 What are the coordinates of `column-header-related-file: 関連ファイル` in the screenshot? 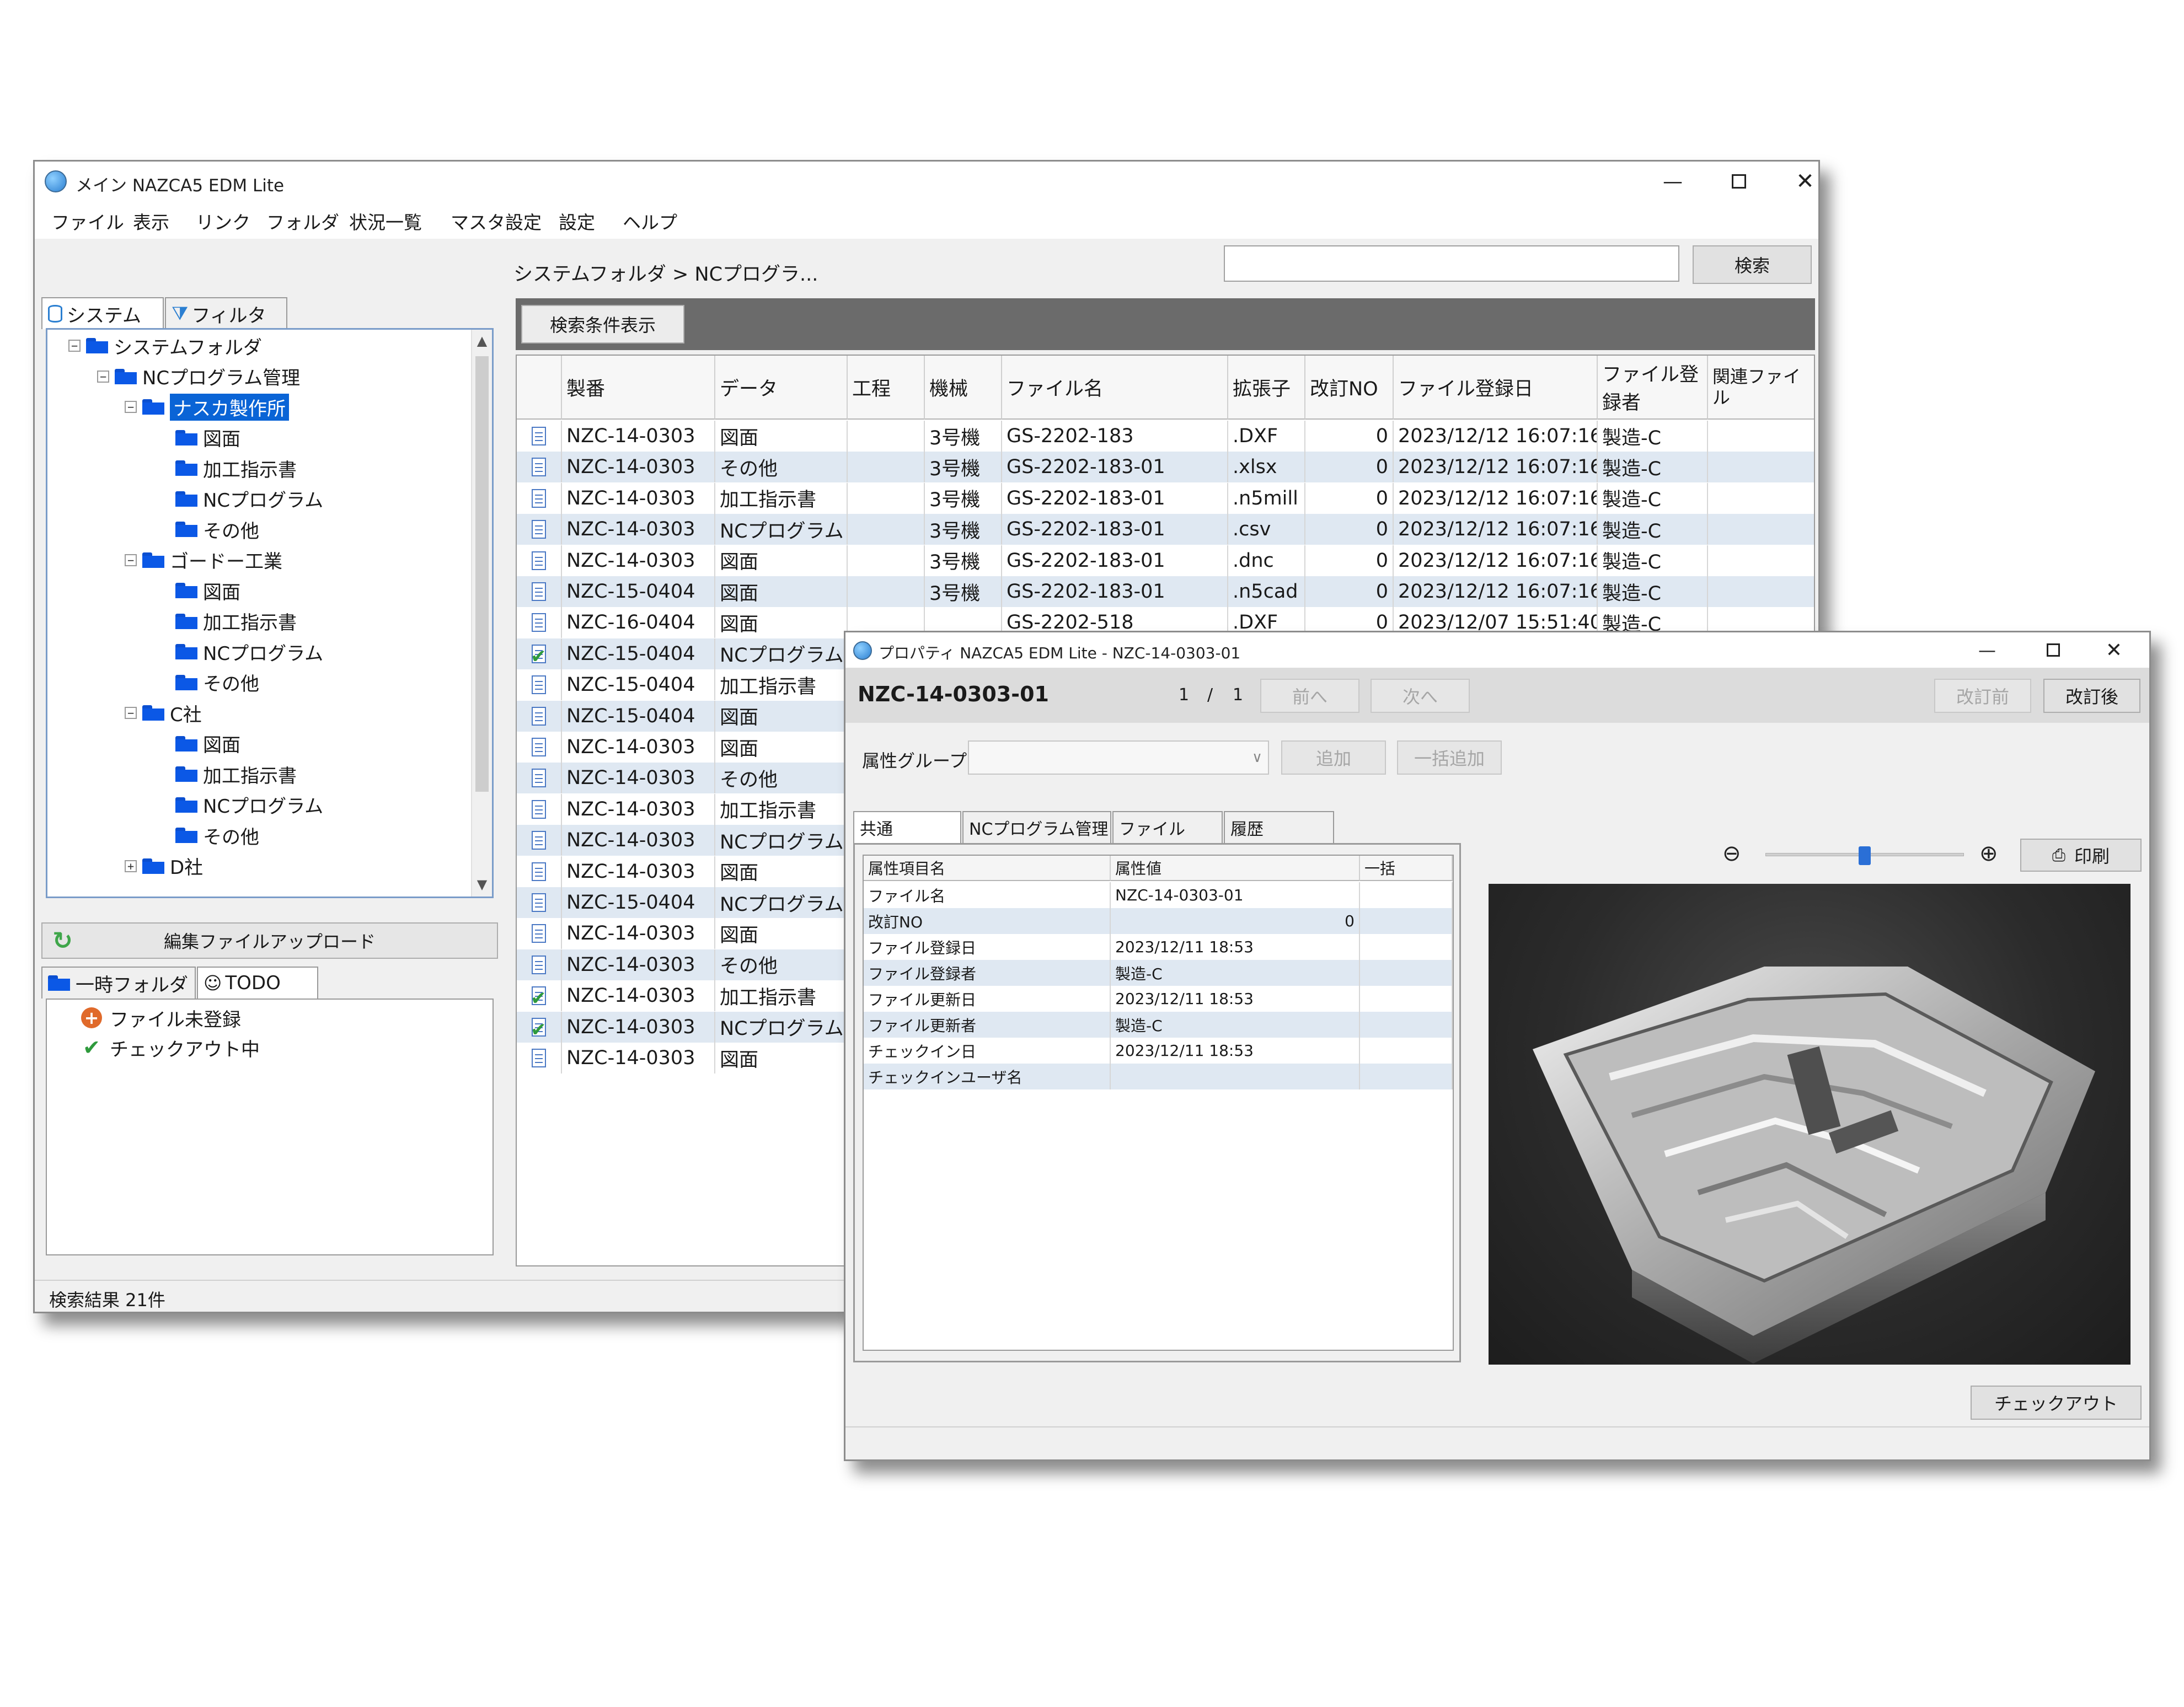 It's located at (1761, 388).